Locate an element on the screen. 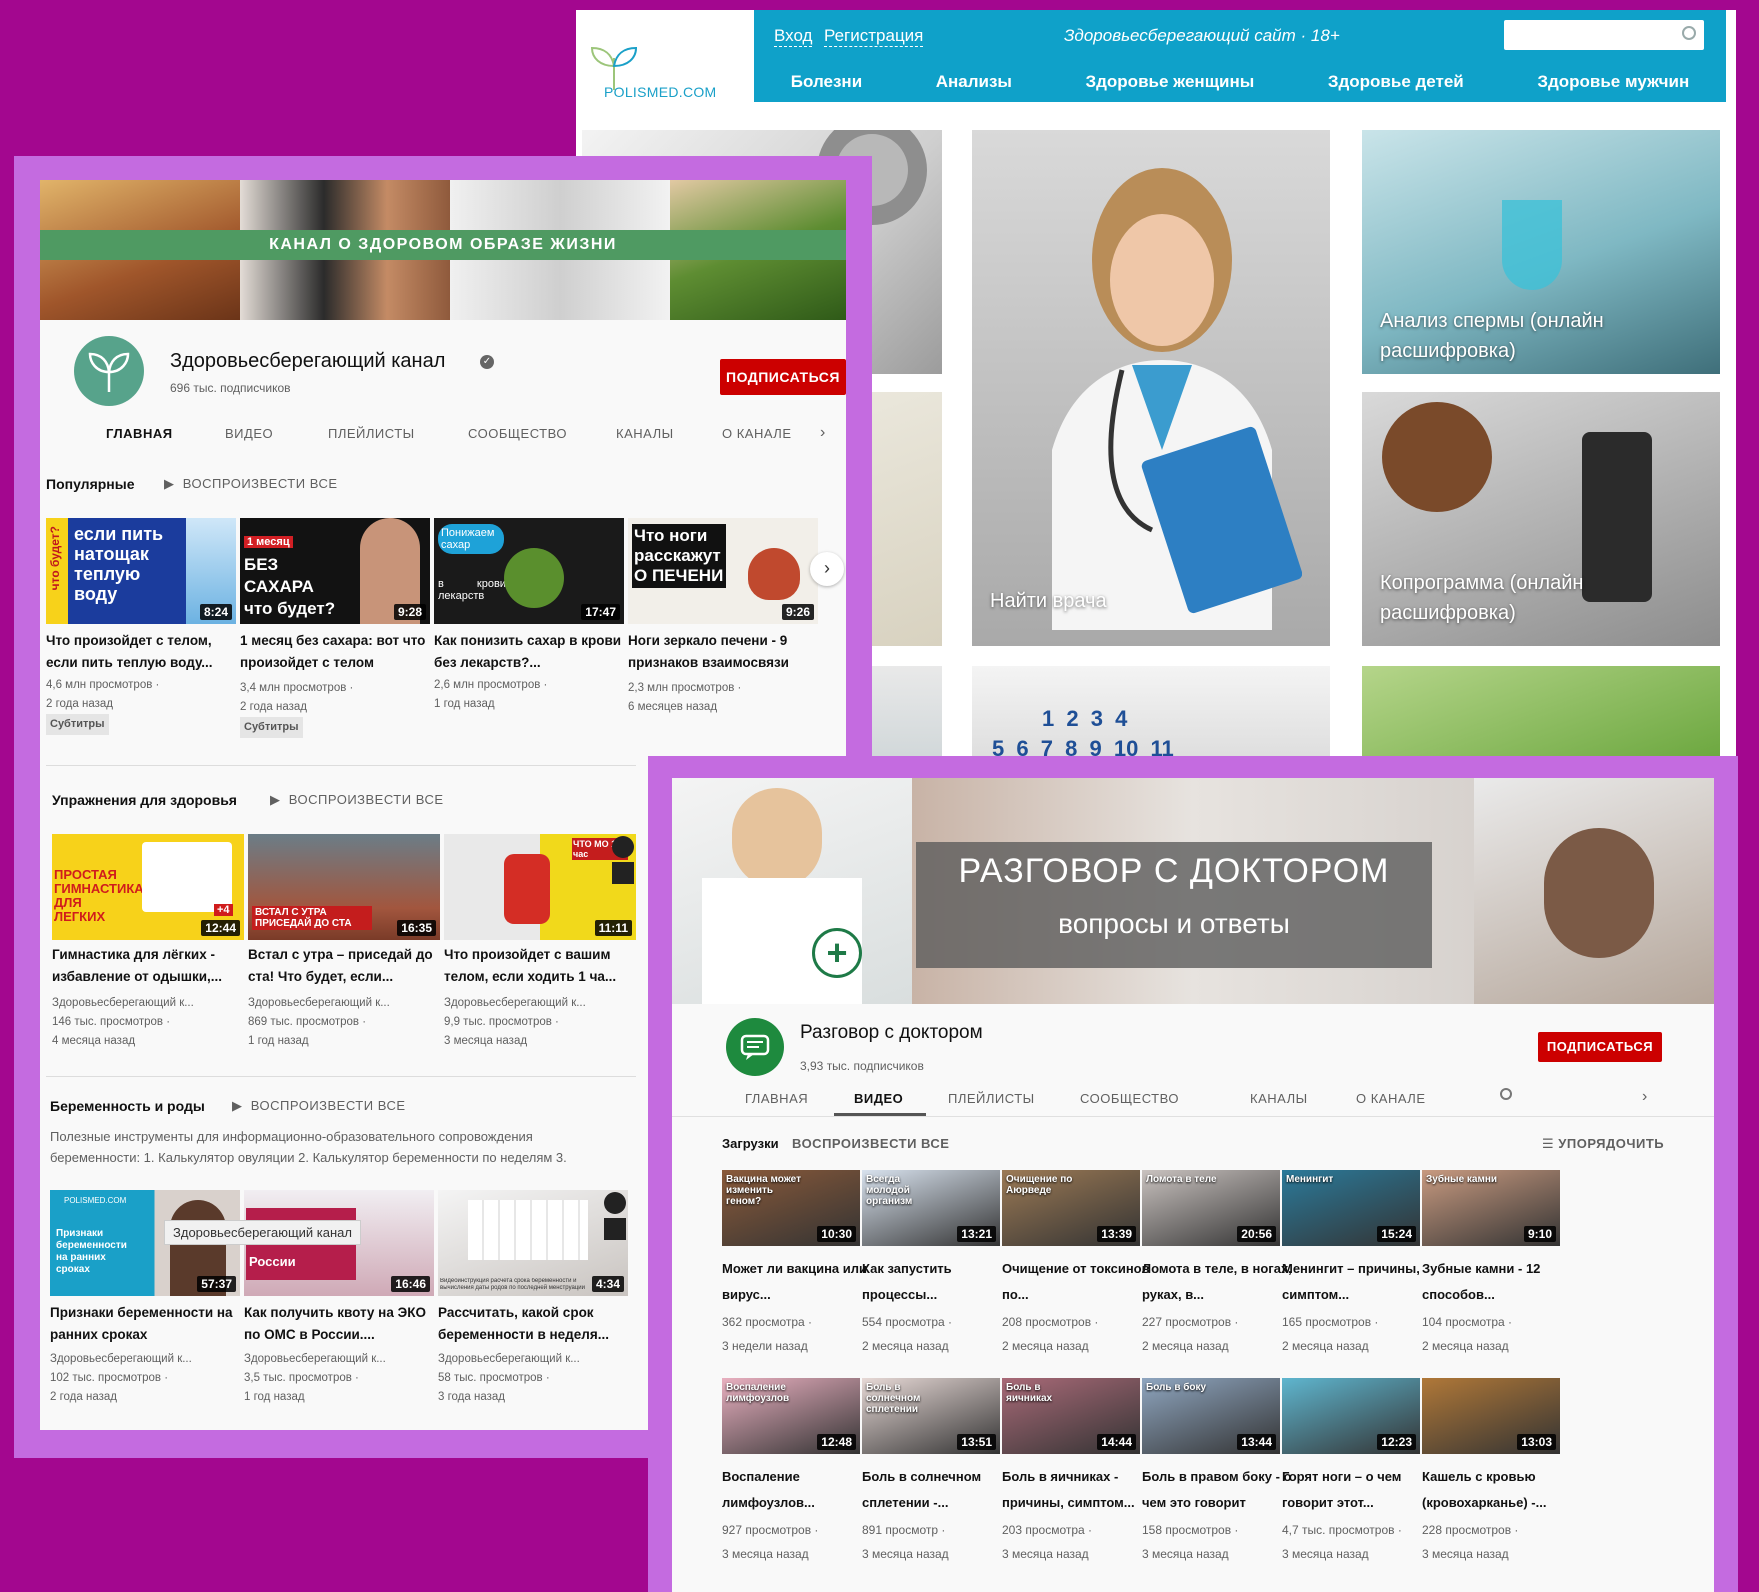  tile-calendar: 1 2 3 4 5 6 7 8 9 10 11 is located at coordinates (1151, 714).